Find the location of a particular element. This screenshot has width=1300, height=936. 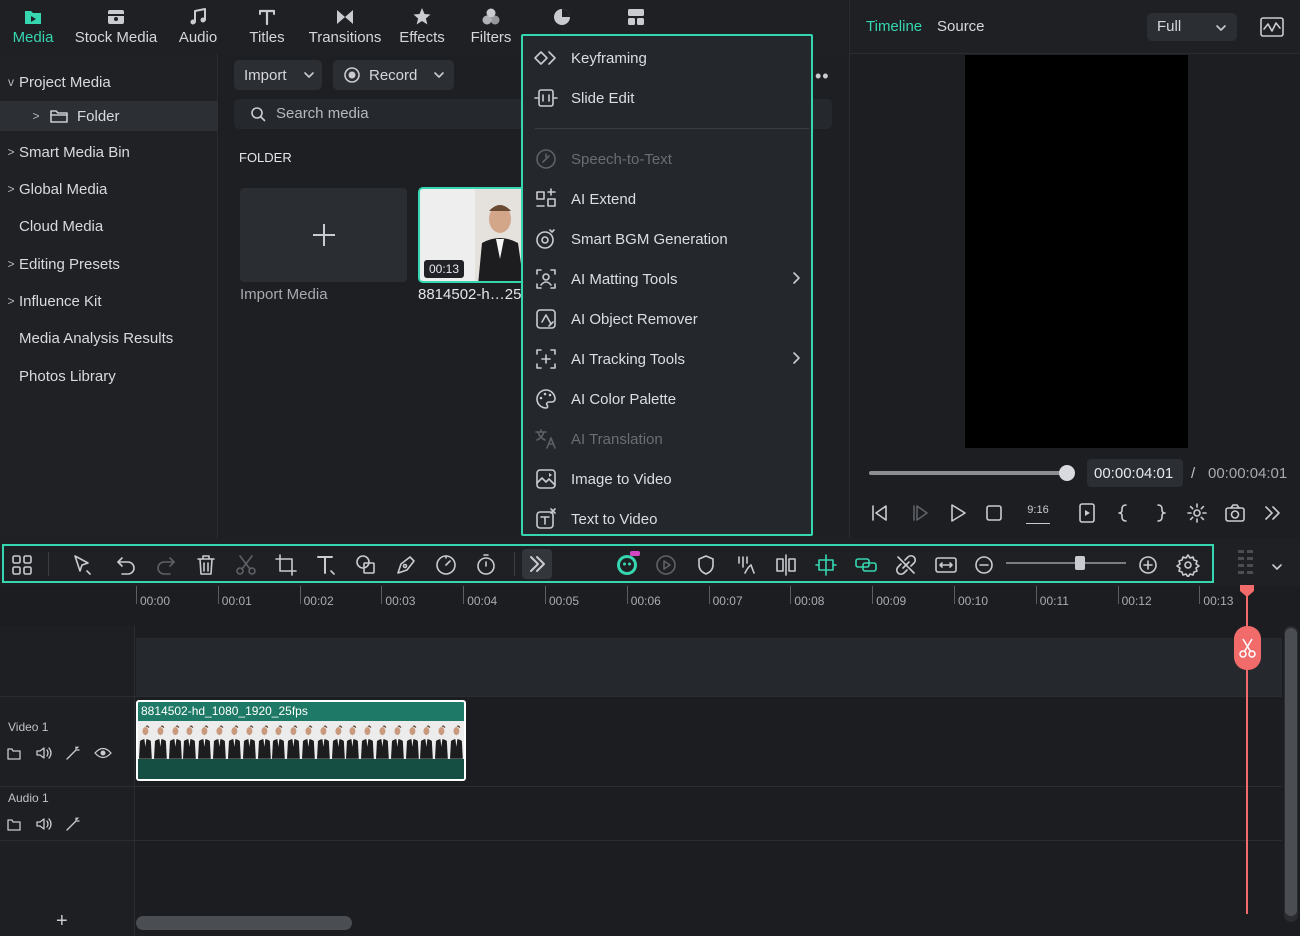

pen-icon is located at coordinates (406, 565).